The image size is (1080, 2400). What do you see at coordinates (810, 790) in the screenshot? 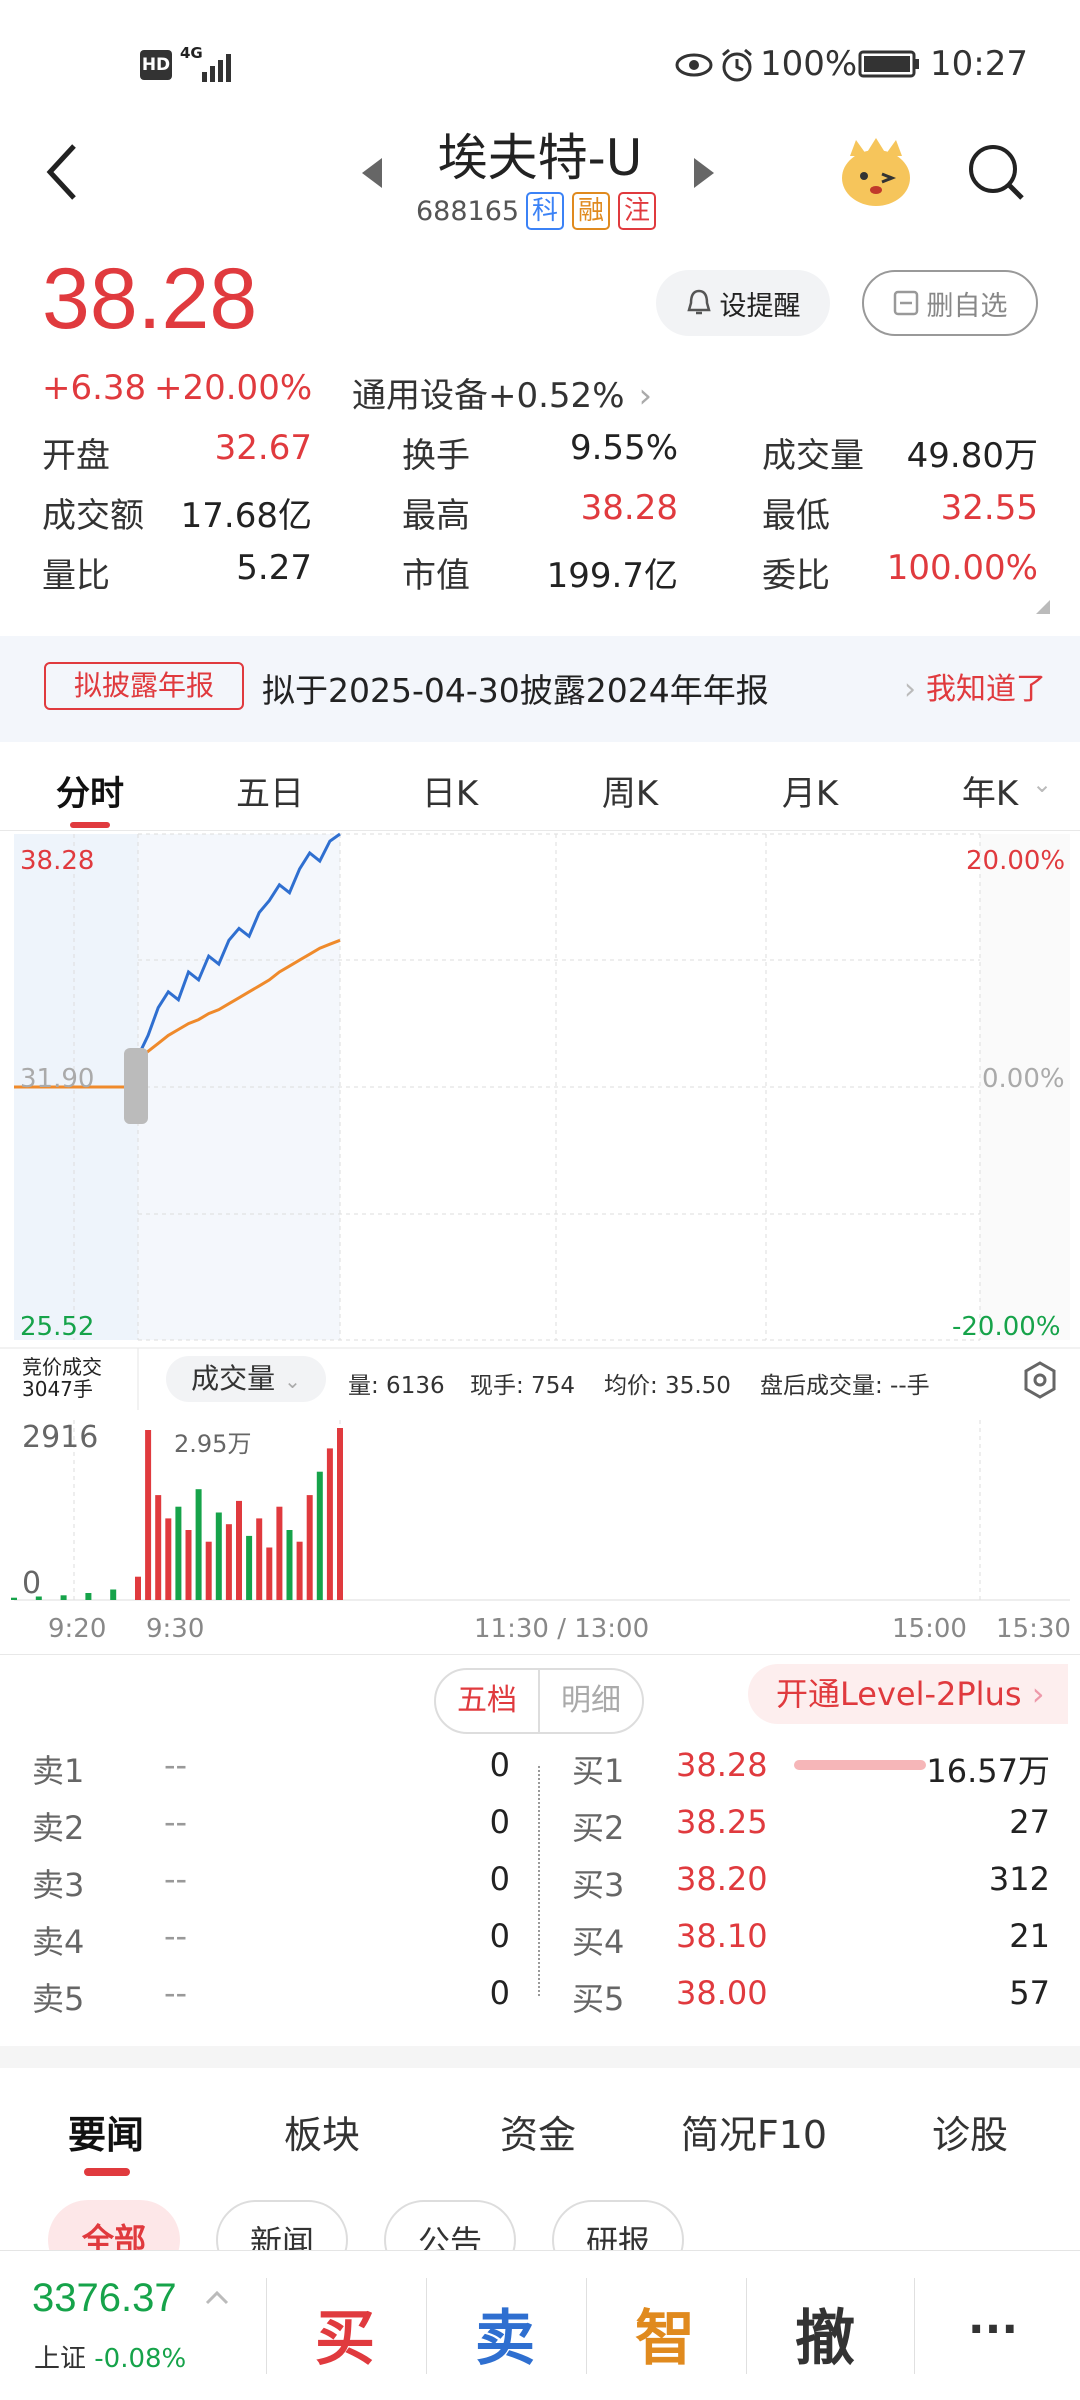
I see `chart-tab: 月K` at bounding box center [810, 790].